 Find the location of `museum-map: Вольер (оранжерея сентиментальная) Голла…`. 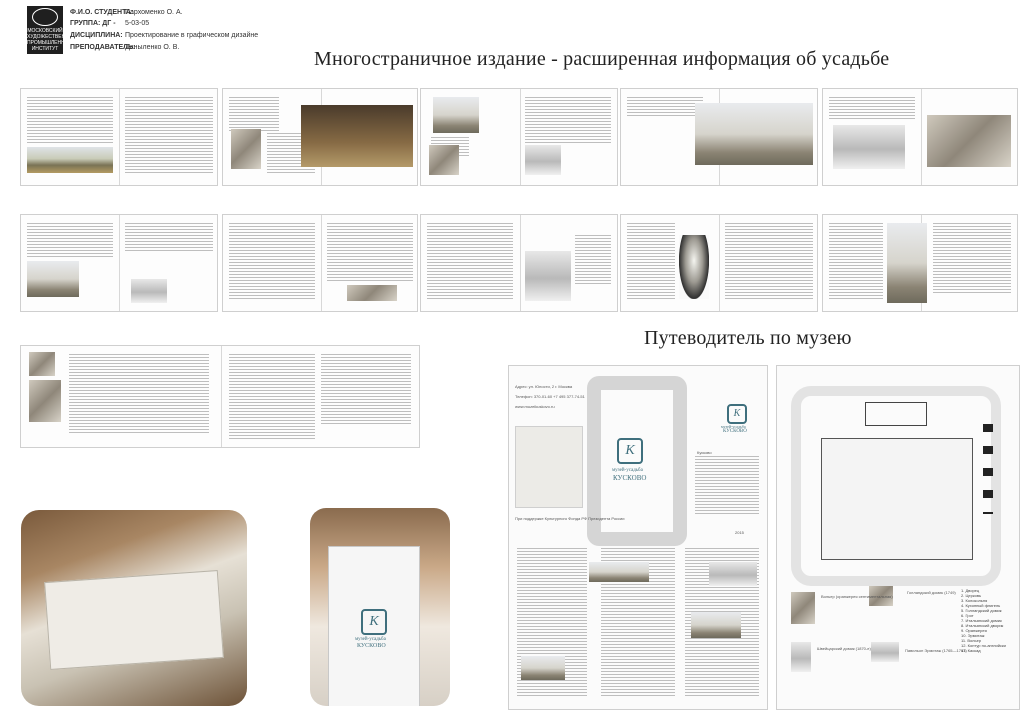

museum-map: Вольер (оранжерея сентиментальная) Голла… is located at coordinates (898, 537).